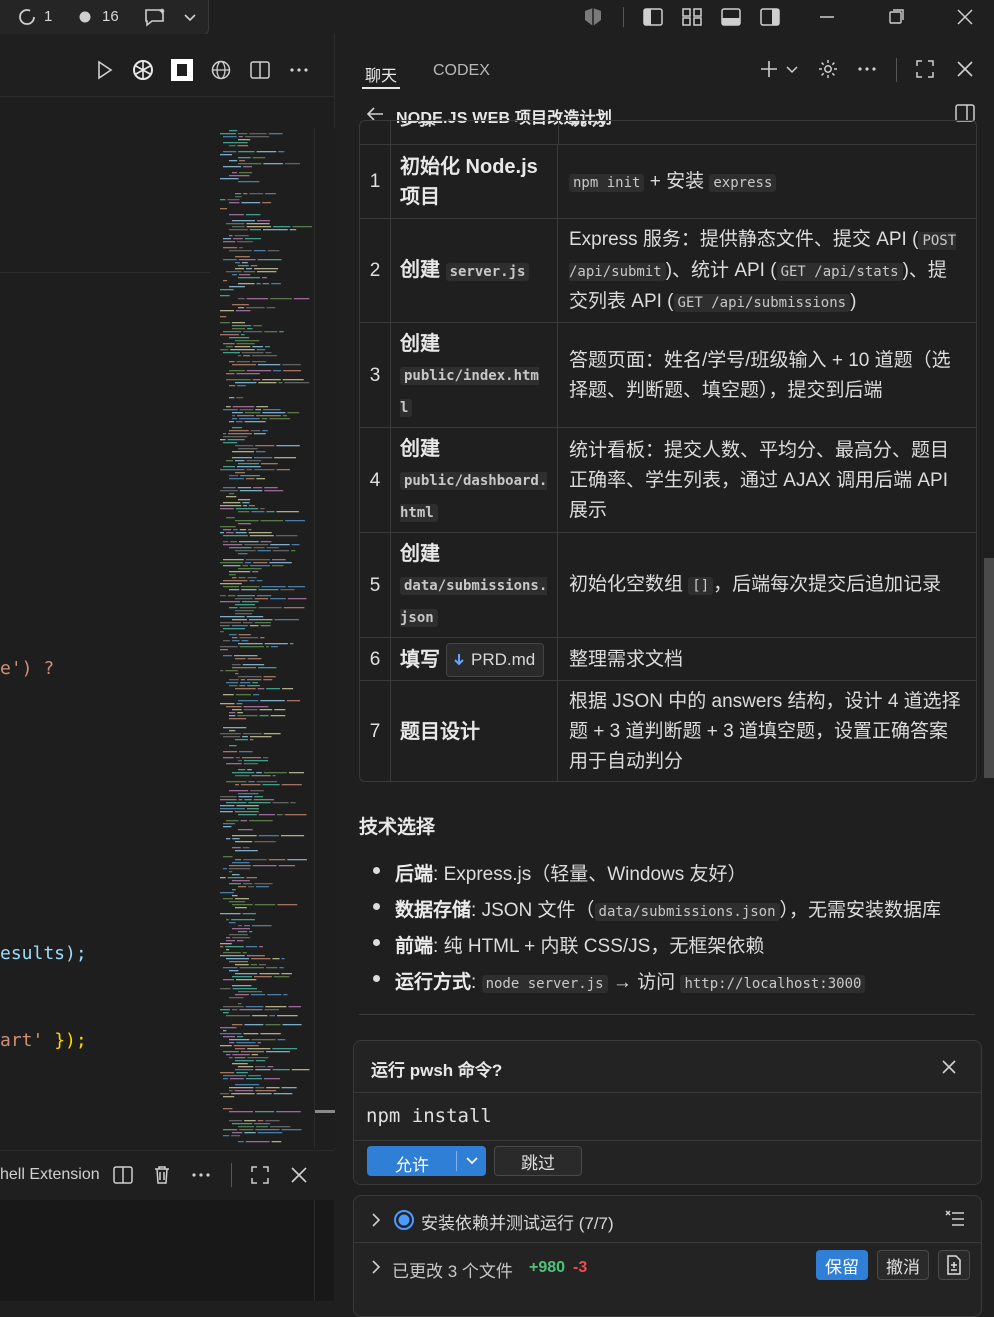 This screenshot has width=994, height=1317. Describe the element at coordinates (692, 17) in the screenshot. I see `customize-layout-icon` at that location.